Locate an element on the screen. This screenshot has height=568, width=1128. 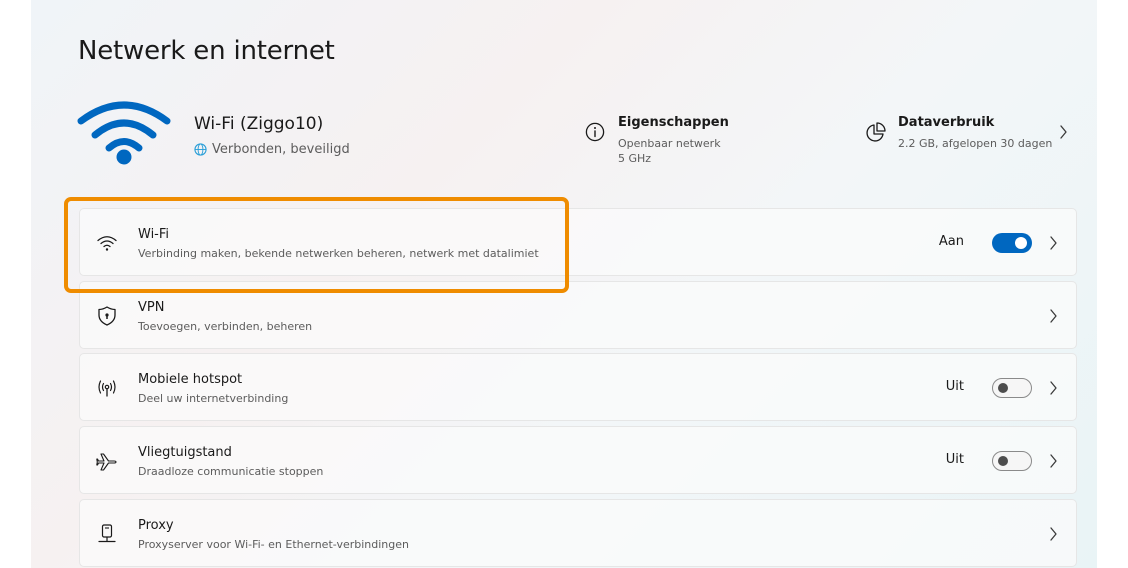
info-icon is located at coordinates (595, 132).